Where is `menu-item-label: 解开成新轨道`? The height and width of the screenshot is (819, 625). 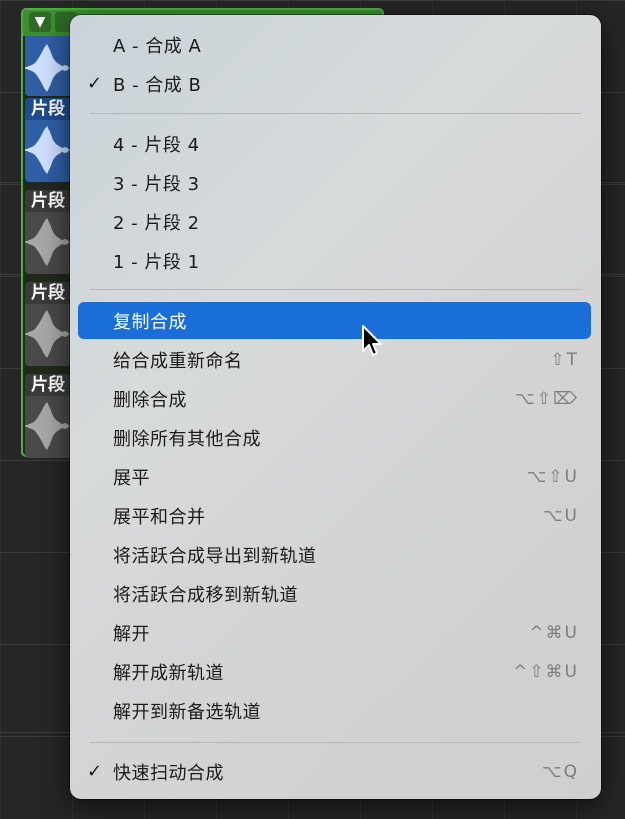
menu-item-label: 解开成新轨道 is located at coordinates (168, 673).